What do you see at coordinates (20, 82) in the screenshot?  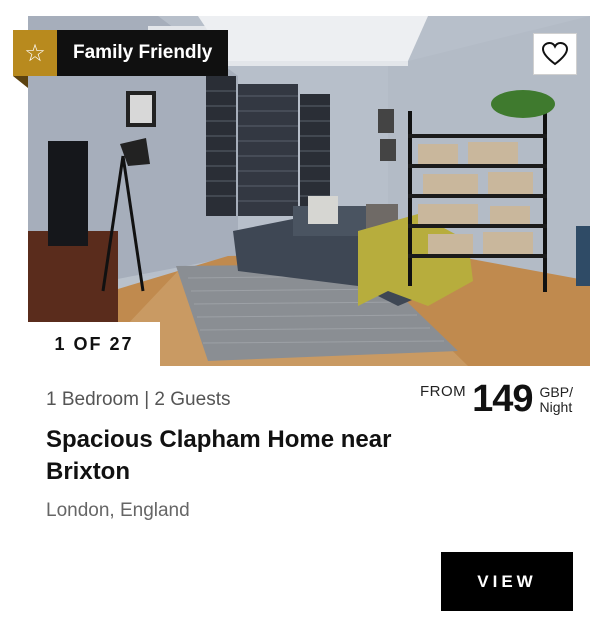 I see `badge-fold` at bounding box center [20, 82].